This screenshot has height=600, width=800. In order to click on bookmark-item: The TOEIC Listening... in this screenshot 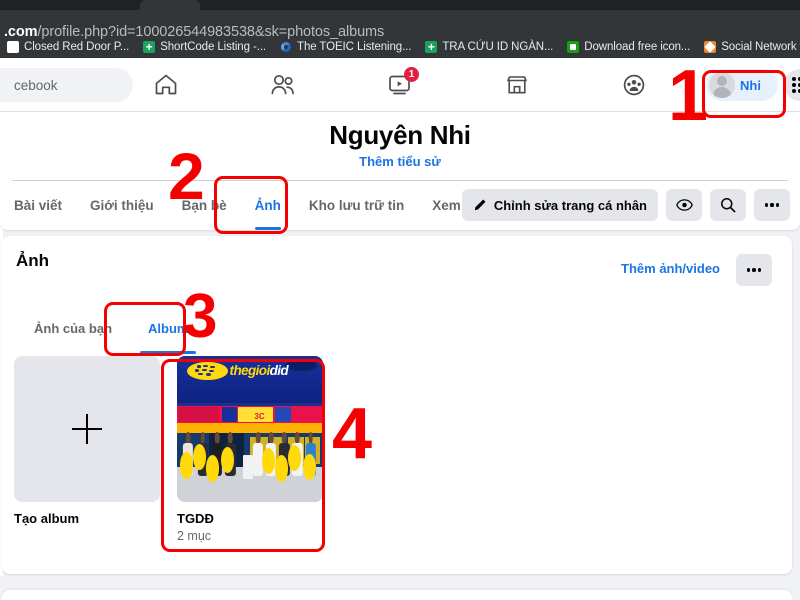, I will do `click(345, 47)`.